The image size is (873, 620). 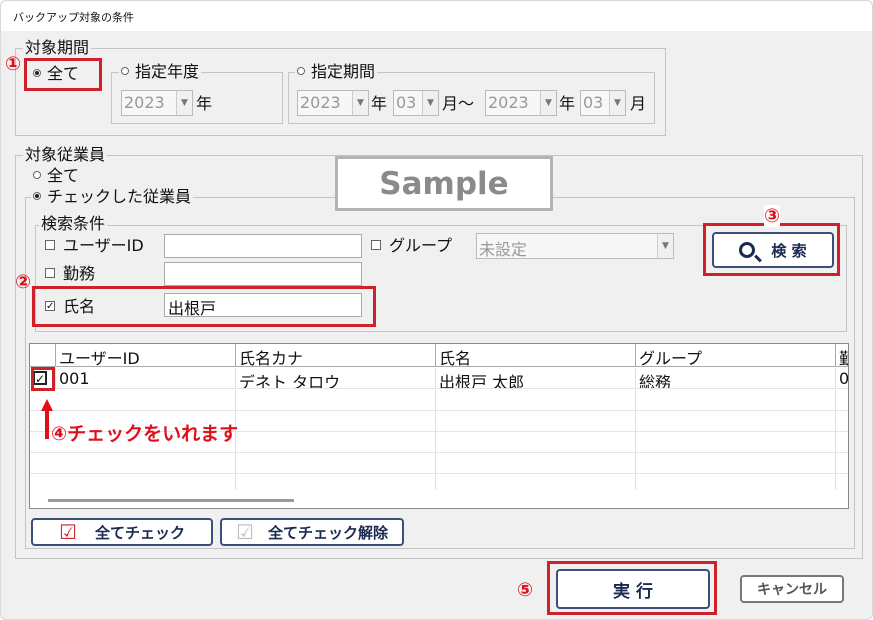 I want to click on group-checkbox: グループ, so click(x=411, y=246).